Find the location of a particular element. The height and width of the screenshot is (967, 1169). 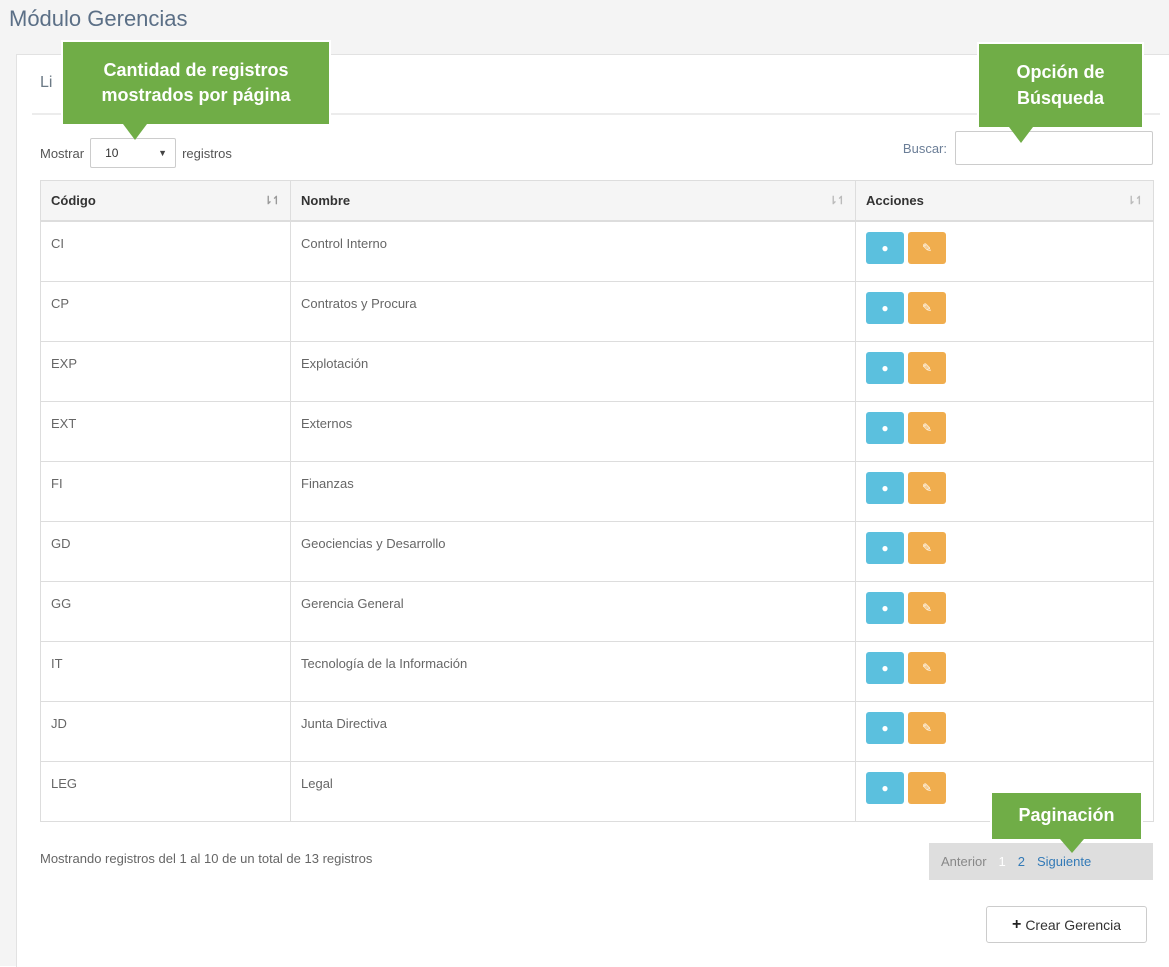

length-control: Mostrar 10 ▼ registros is located at coordinates (136, 153).